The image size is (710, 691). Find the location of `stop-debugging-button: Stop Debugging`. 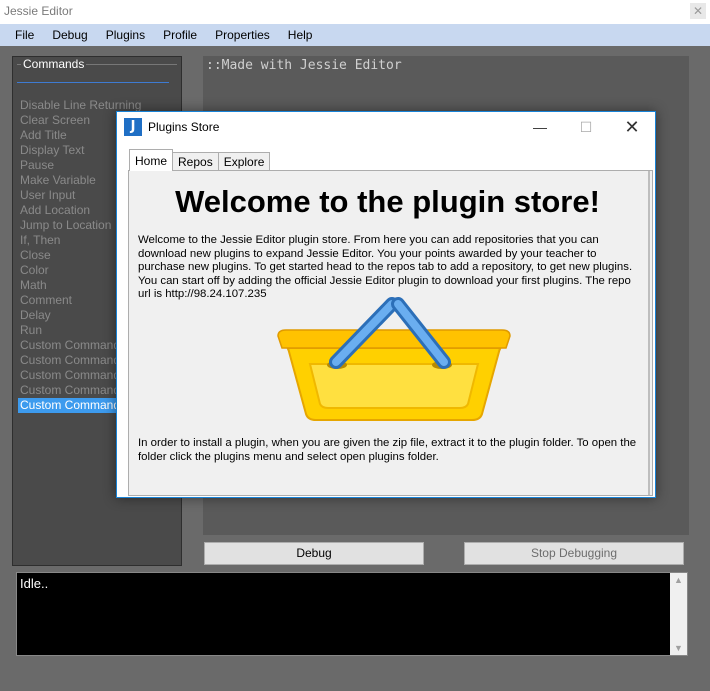

stop-debugging-button: Stop Debugging is located at coordinates (574, 553).